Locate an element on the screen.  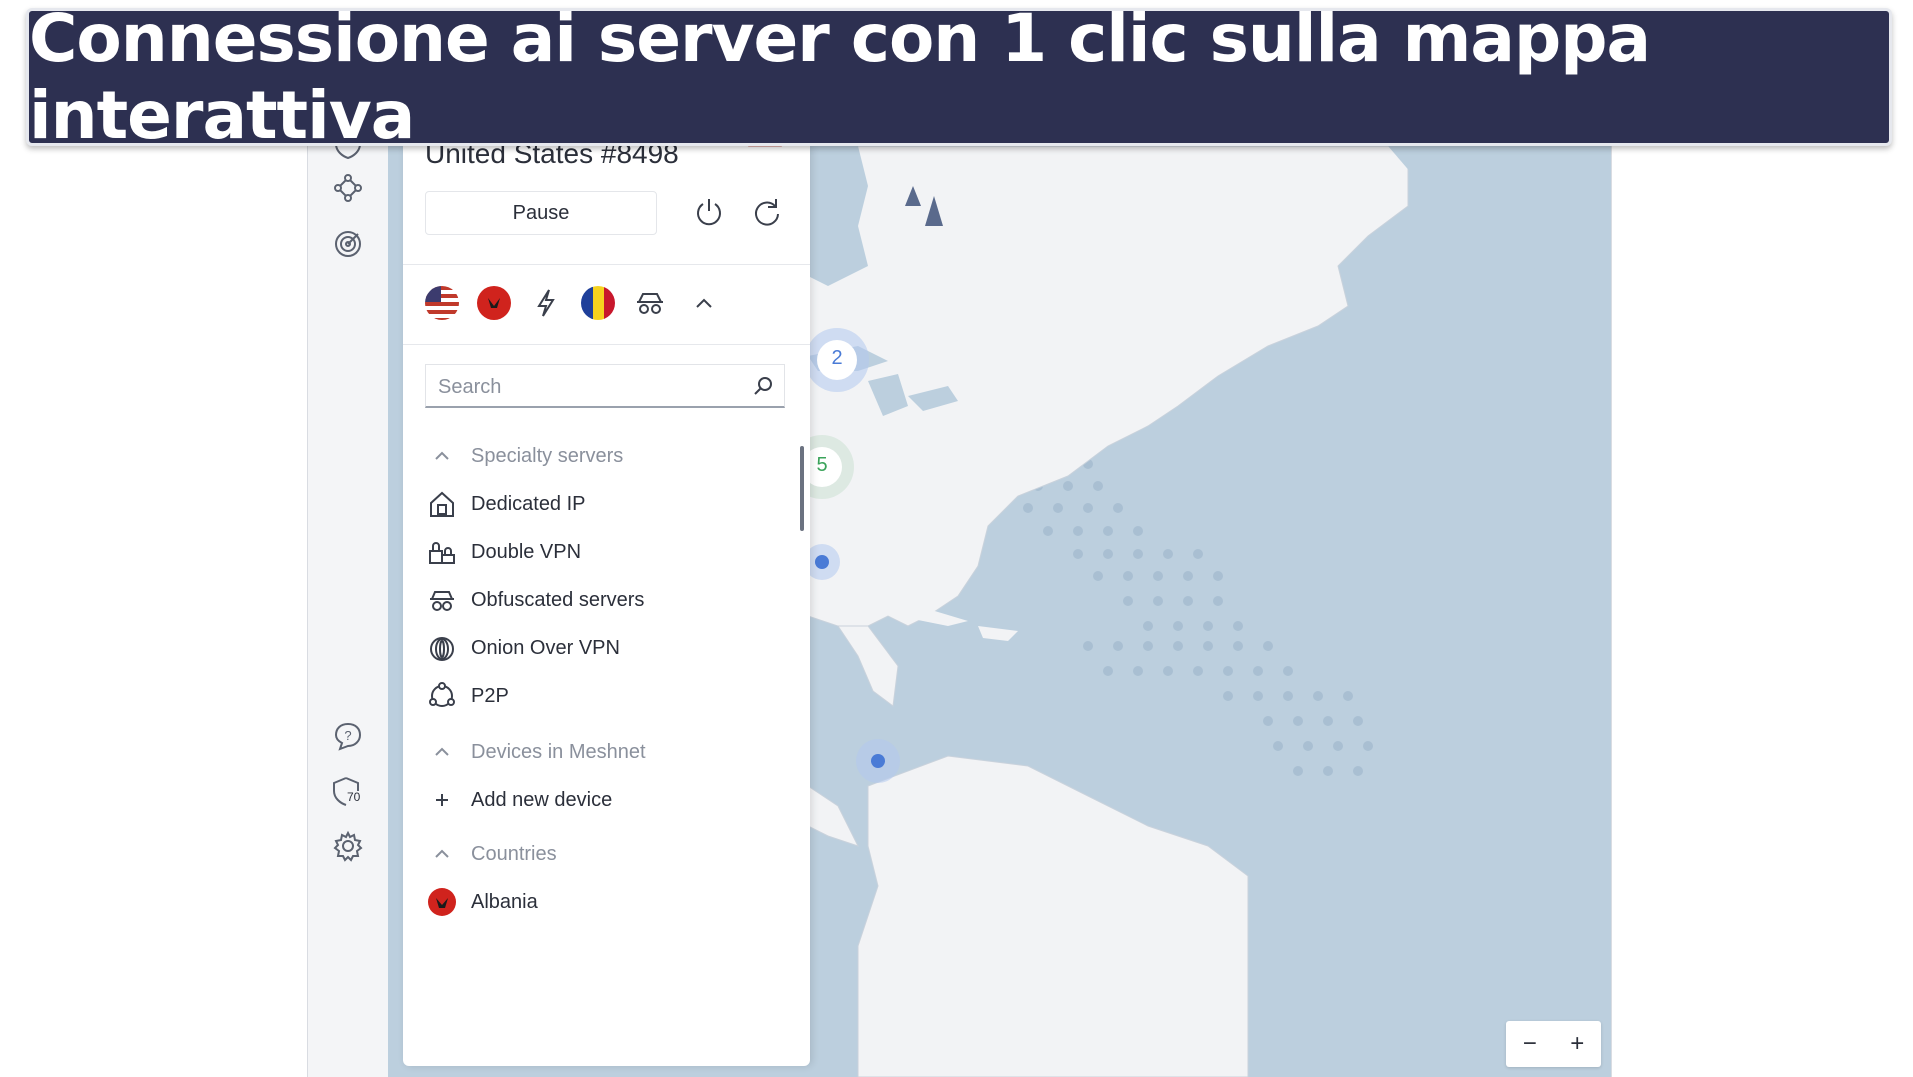
lightning-icon is located at coordinates (546, 303).